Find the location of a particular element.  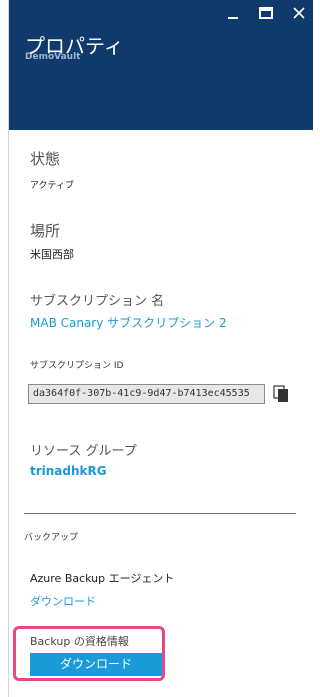

backup-credentials-label: Backup の資格情報 is located at coordinates (79, 641).